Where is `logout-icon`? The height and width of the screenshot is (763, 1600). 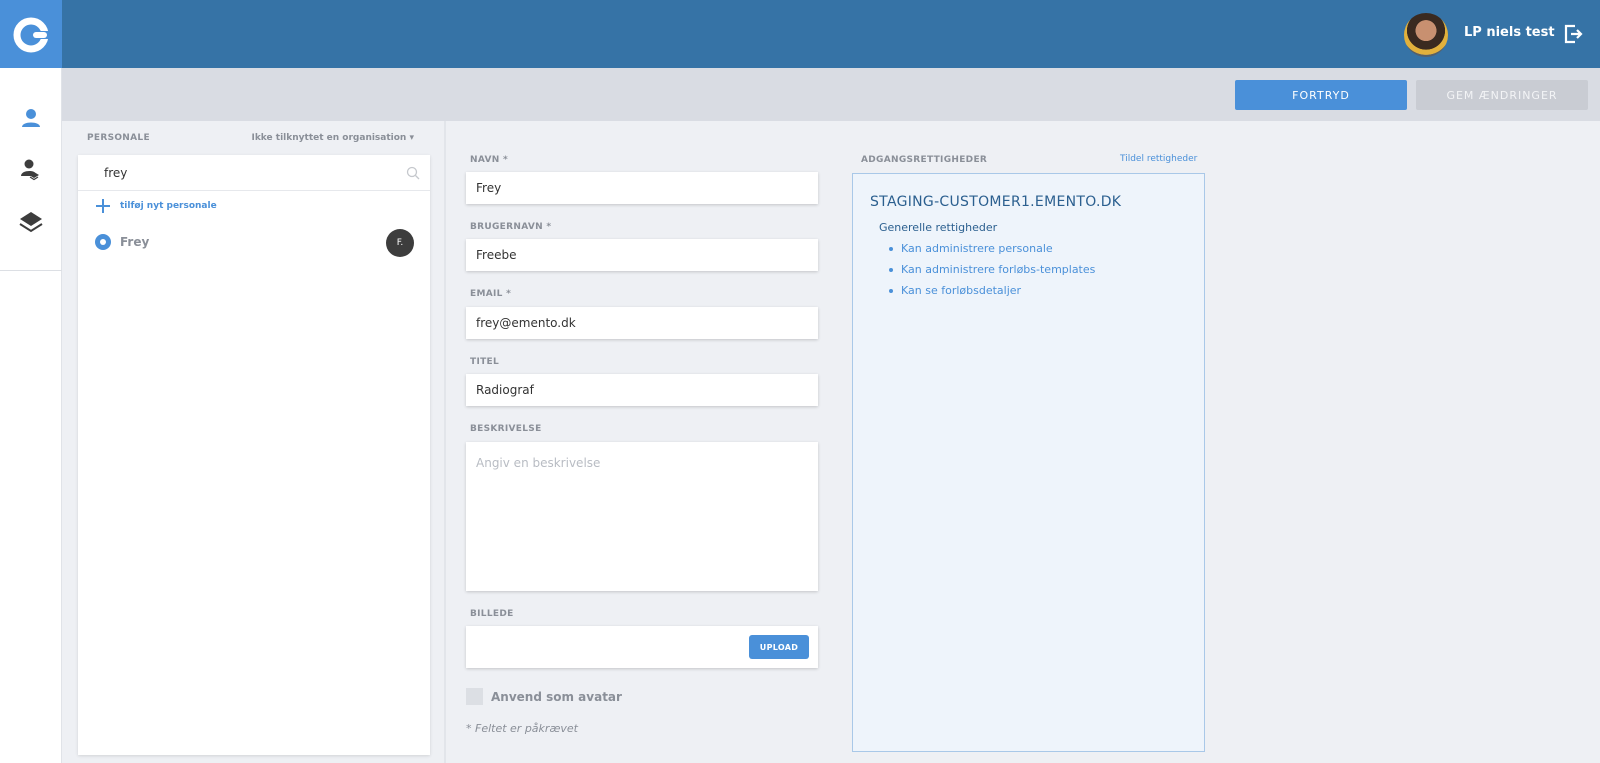
logout-icon is located at coordinates (1573, 34).